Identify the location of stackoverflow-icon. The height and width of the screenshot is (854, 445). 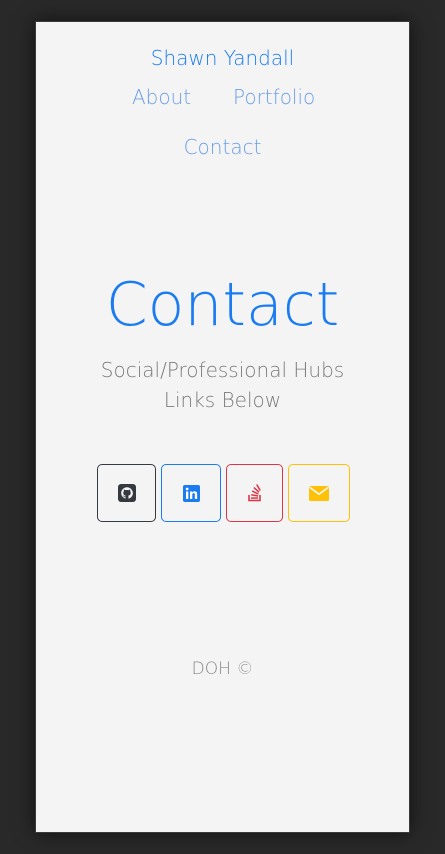
(254, 493).